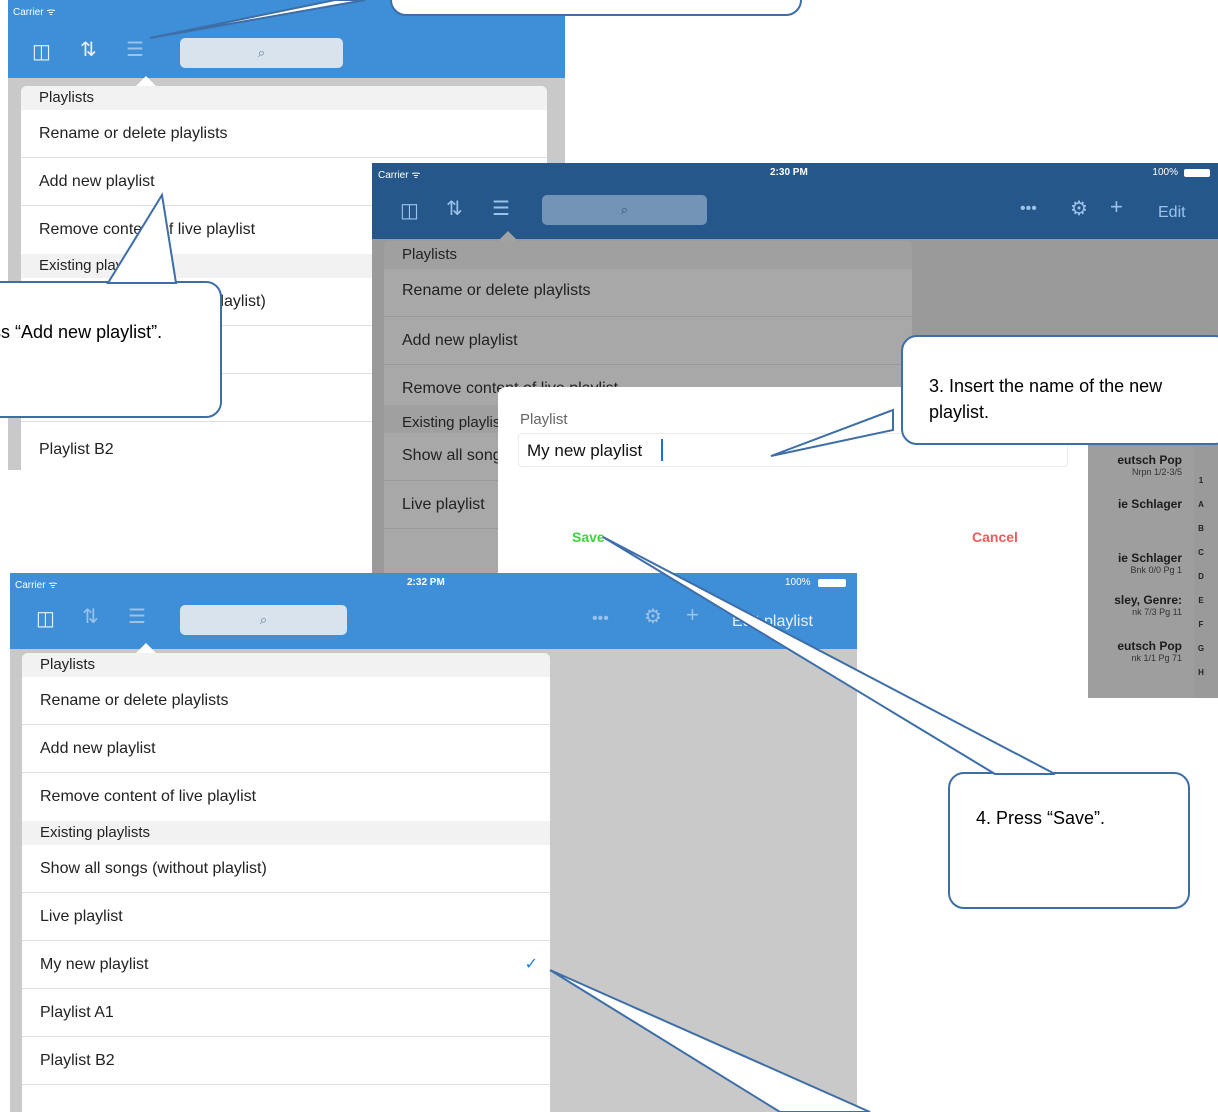 This screenshot has width=1218, height=1112. What do you see at coordinates (257, 19) in the screenshot?
I see `callout-tail-step1` at bounding box center [257, 19].